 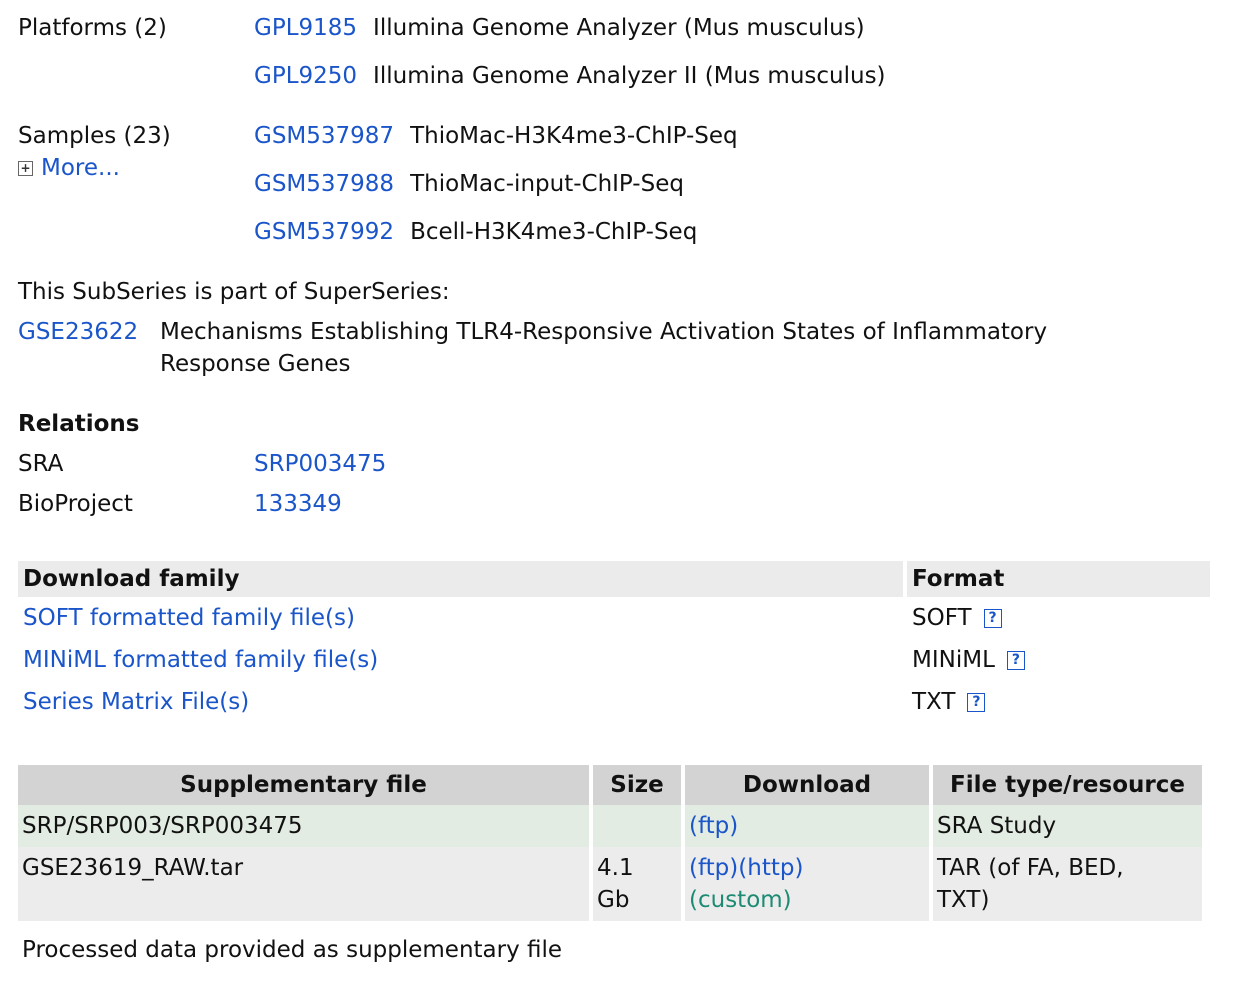 What do you see at coordinates (305, 28) in the screenshot?
I see `platform-link: GPL9185` at bounding box center [305, 28].